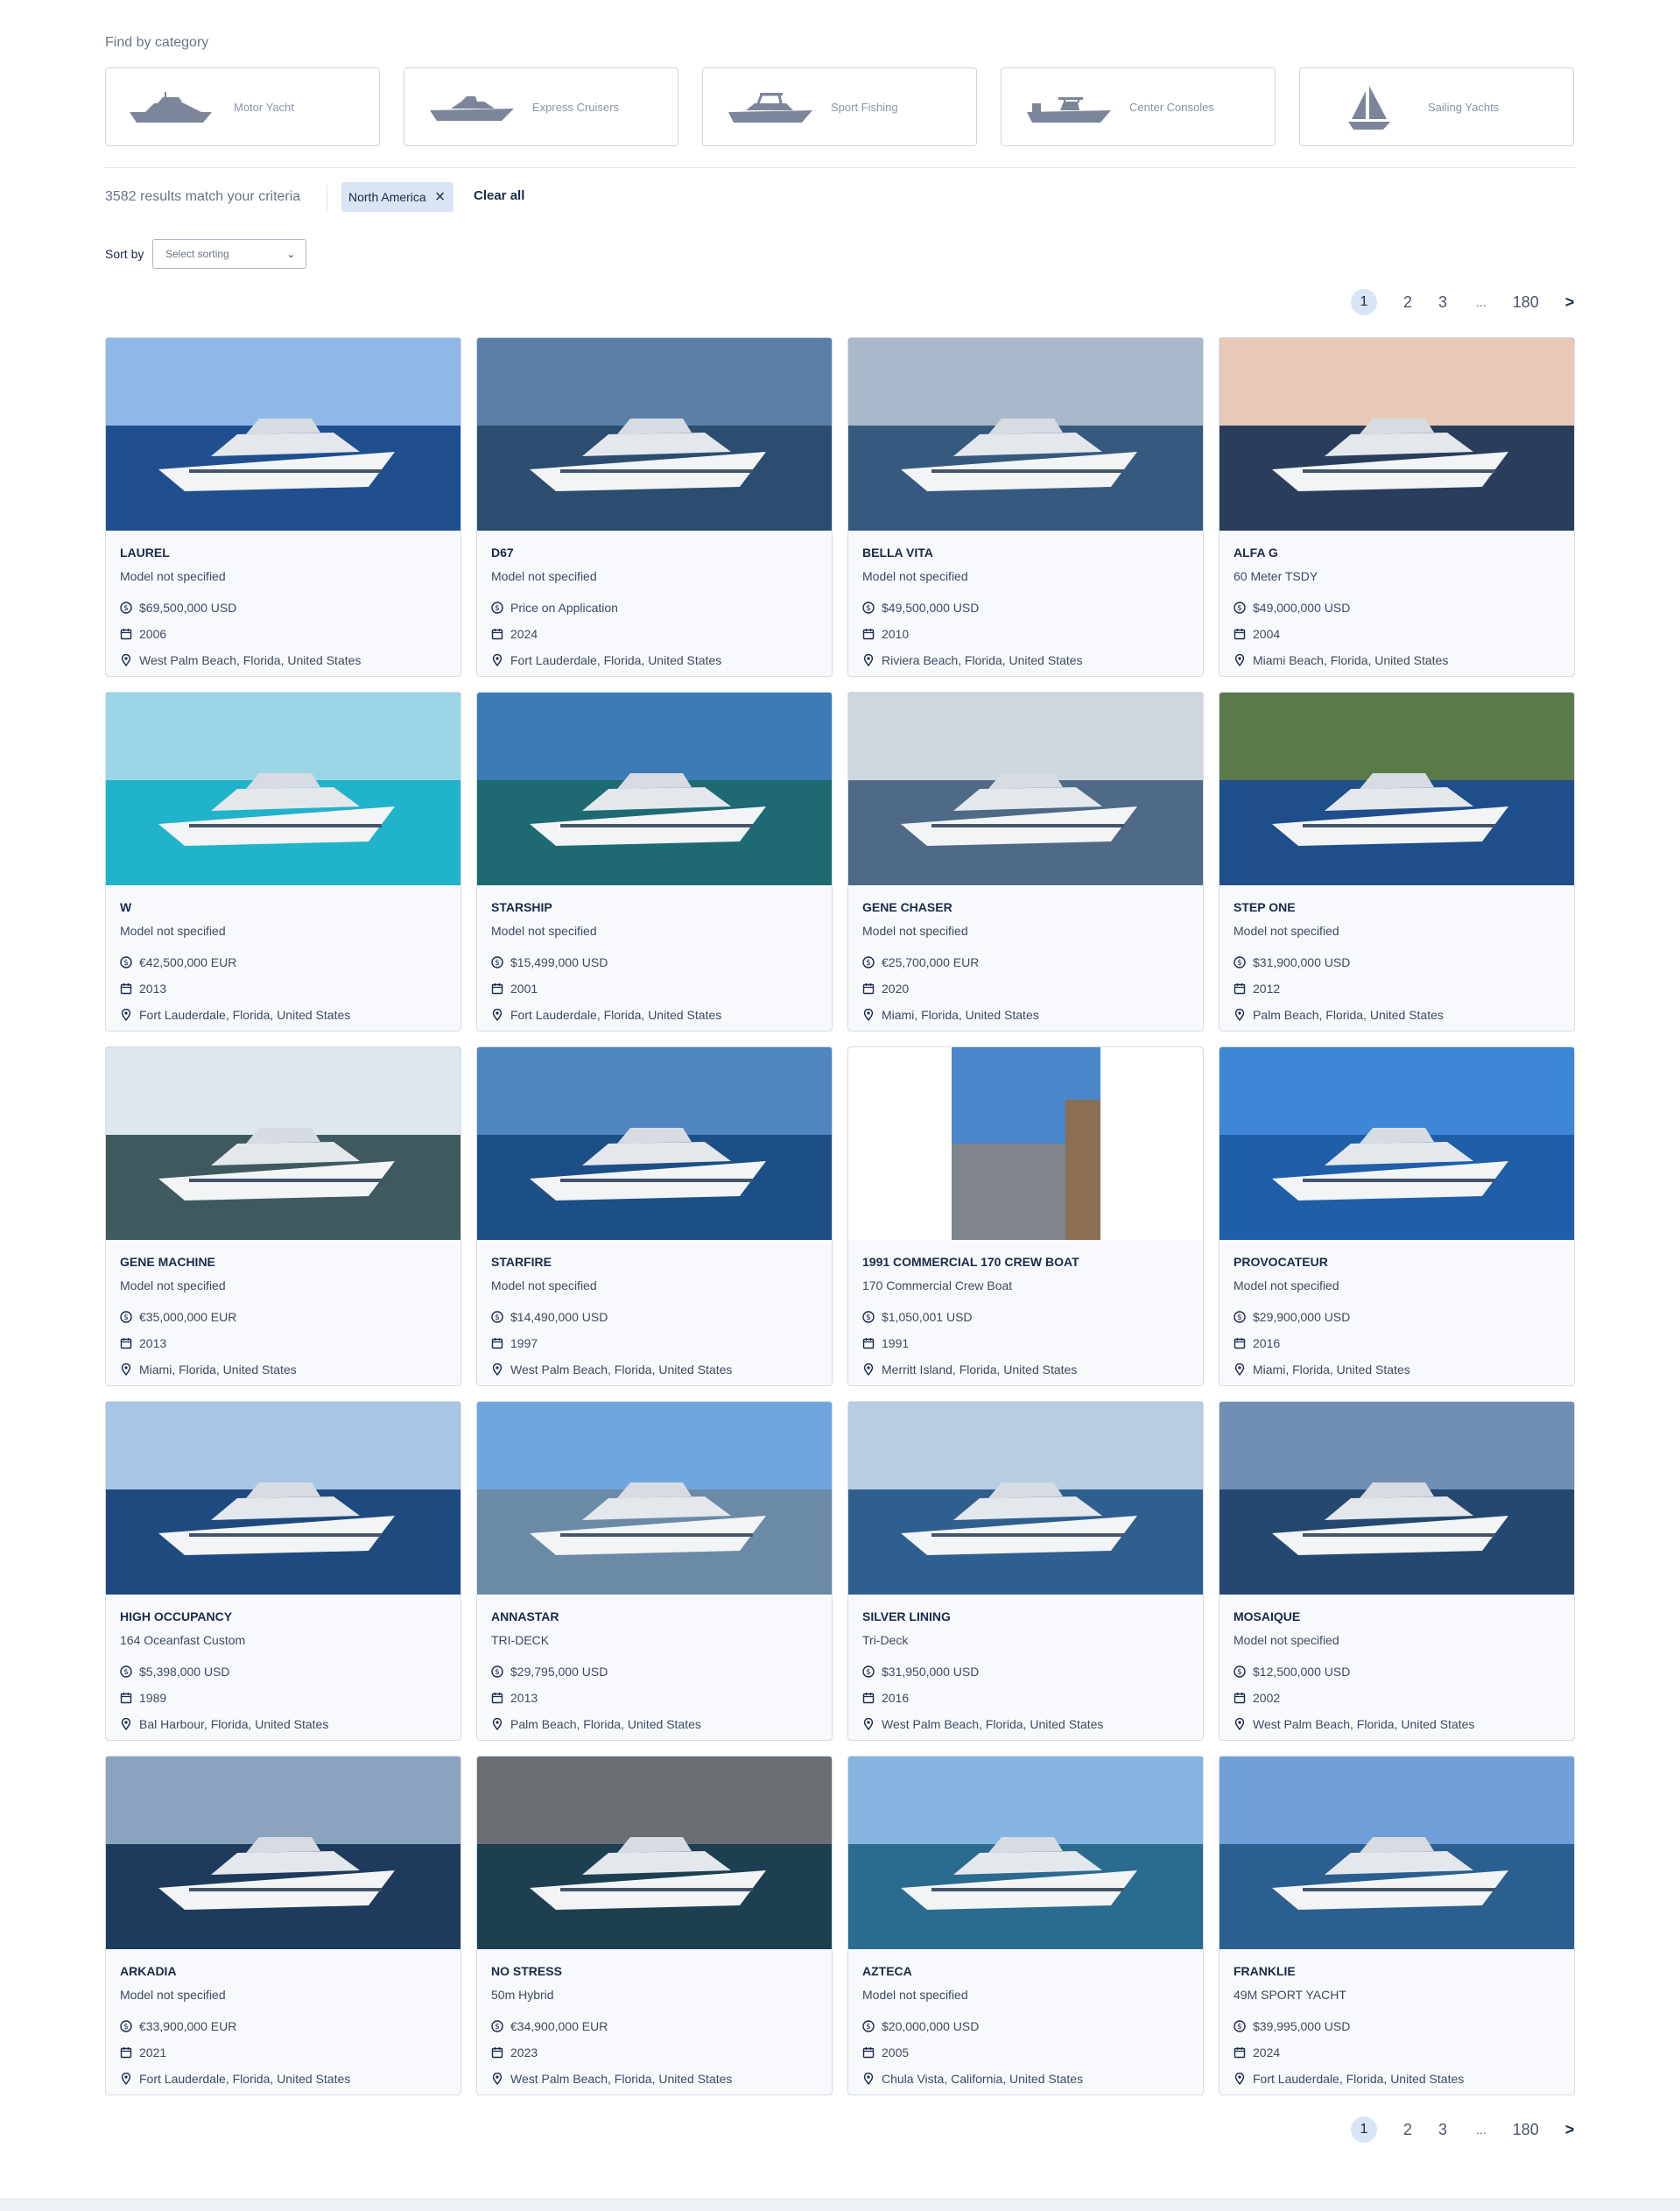 This screenshot has width=1680, height=2211. Describe the element at coordinates (1025, 1621) in the screenshot. I see `listing-name: SILVER LINING` at that location.